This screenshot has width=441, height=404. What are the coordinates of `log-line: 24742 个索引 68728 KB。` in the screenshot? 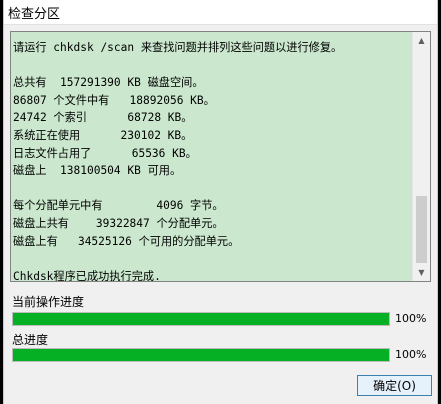 It's located at (103, 118).